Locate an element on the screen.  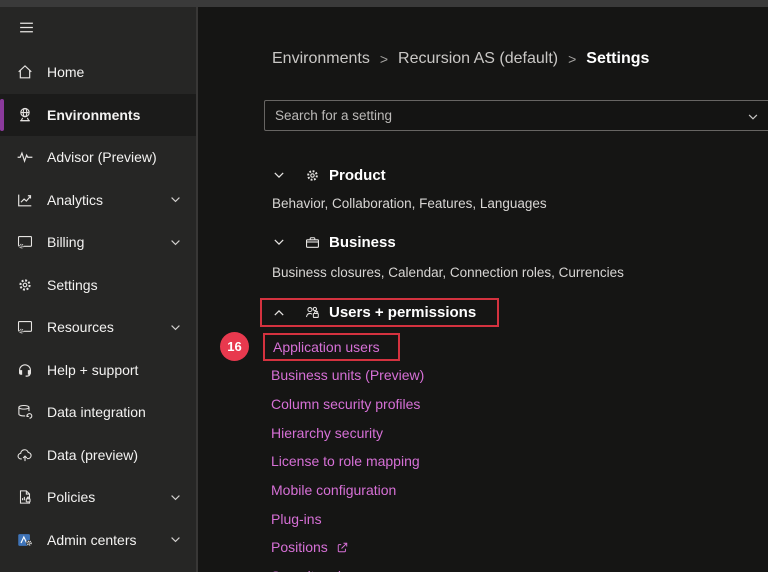
link-positions: Positions is located at coordinates (299, 547).